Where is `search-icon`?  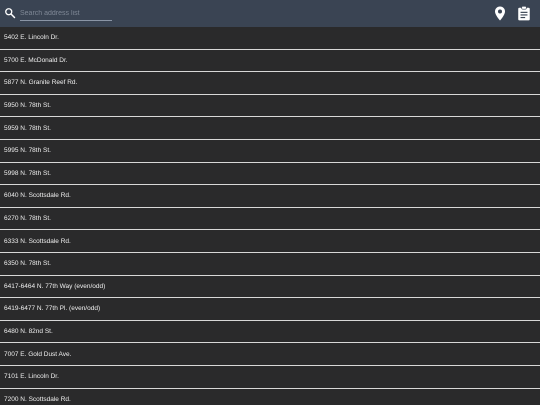 search-icon is located at coordinates (10, 13).